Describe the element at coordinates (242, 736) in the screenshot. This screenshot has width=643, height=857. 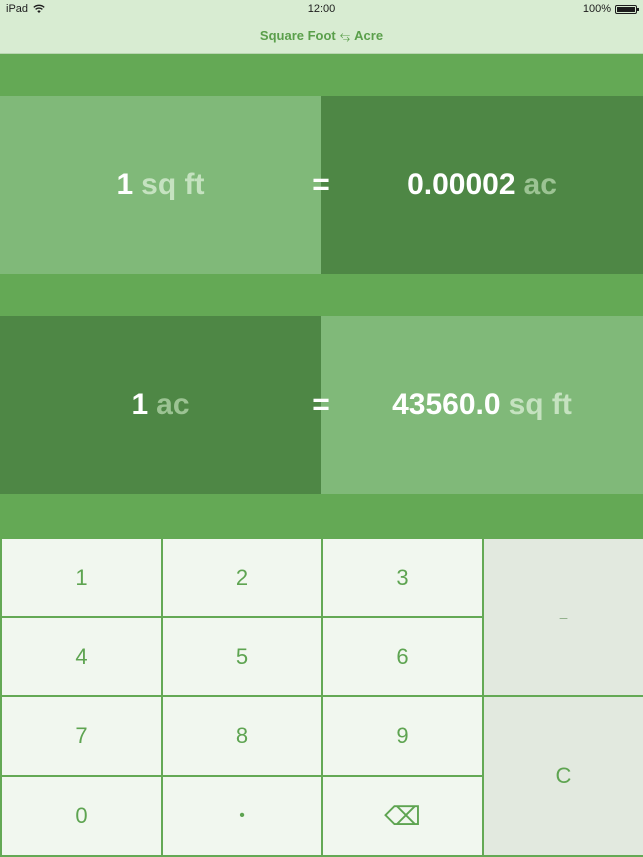
I see `key-8: 8` at that location.